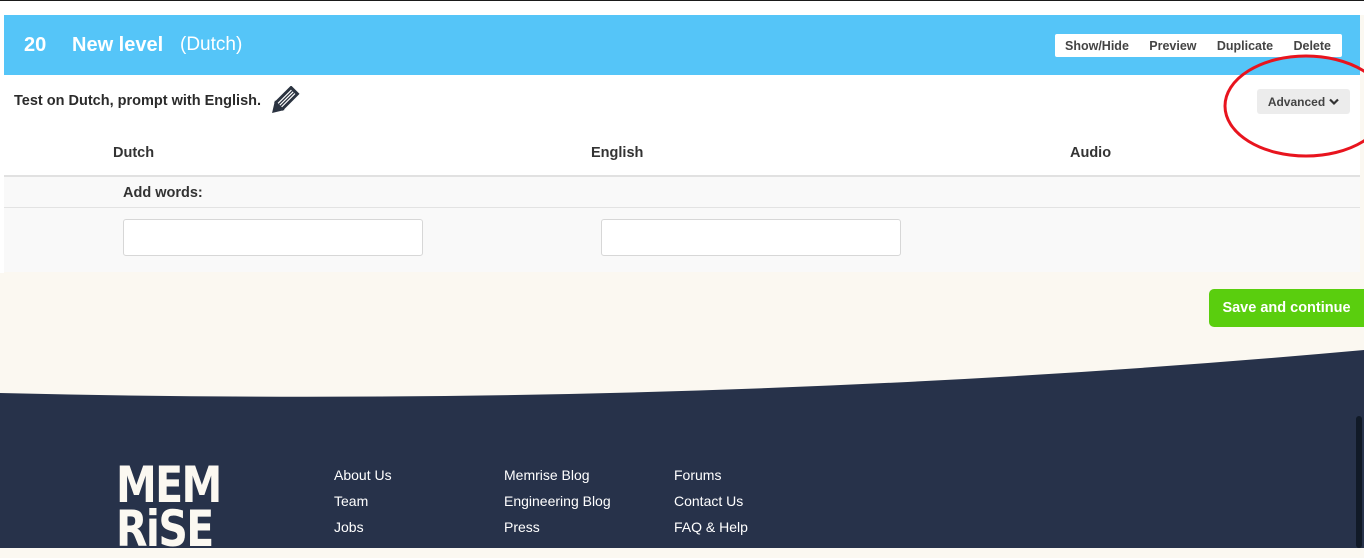 Image resolution: width=1364 pixels, height=558 pixels. Describe the element at coordinates (1091, 153) in the screenshot. I see `column-header-audio: Audio` at that location.